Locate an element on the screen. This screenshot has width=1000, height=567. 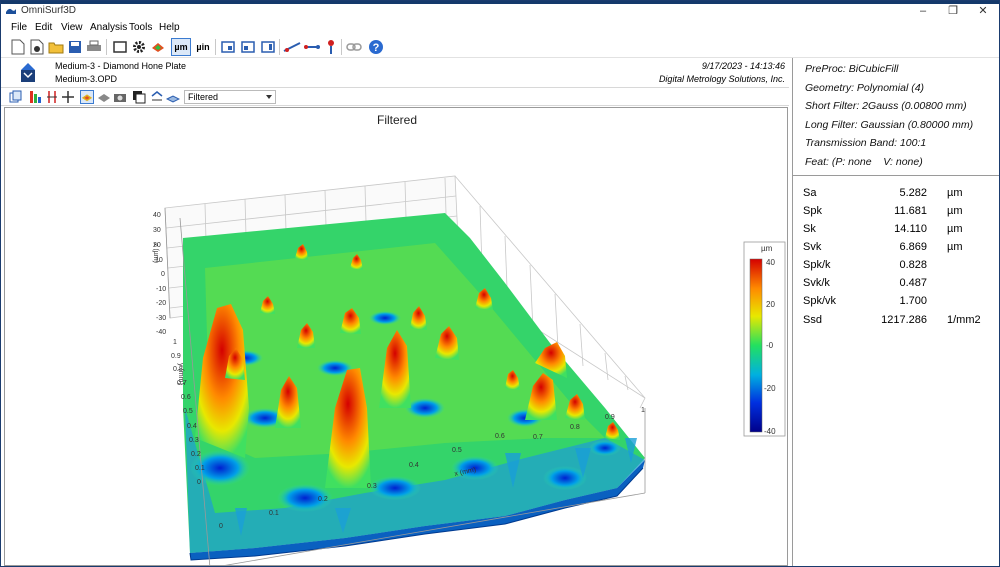
colorbar-label: 40 is located at coordinates (770, 262).